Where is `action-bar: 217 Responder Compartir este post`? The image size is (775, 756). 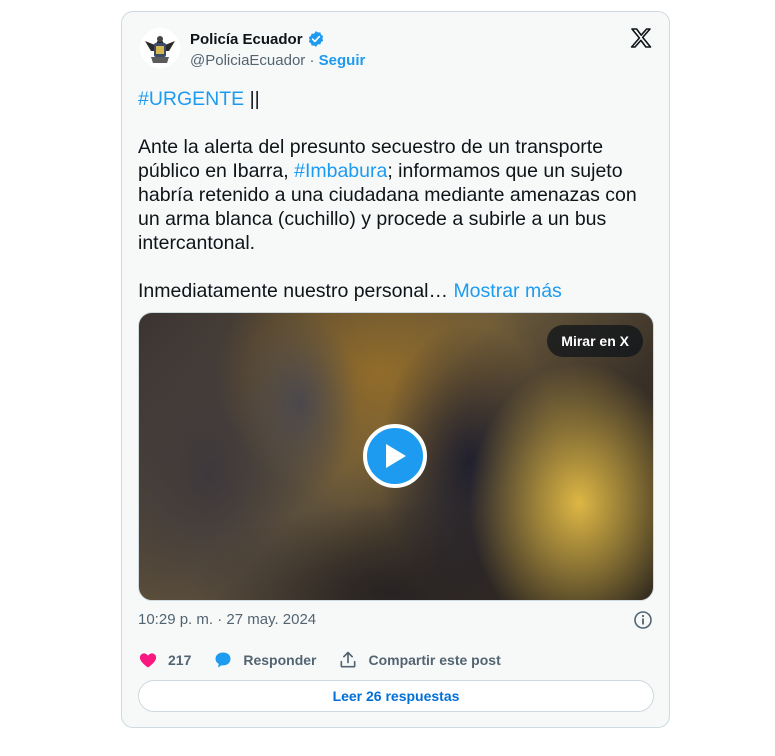 action-bar: 217 Responder Compartir este post is located at coordinates (330, 660).